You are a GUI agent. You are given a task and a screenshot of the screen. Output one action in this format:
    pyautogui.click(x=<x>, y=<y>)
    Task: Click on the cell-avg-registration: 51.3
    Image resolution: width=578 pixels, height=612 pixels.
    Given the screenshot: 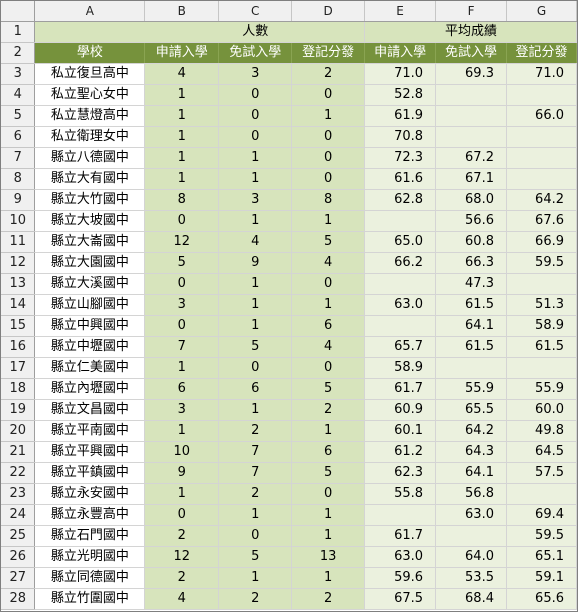 What is the action you would take?
    pyautogui.click(x=541, y=305)
    